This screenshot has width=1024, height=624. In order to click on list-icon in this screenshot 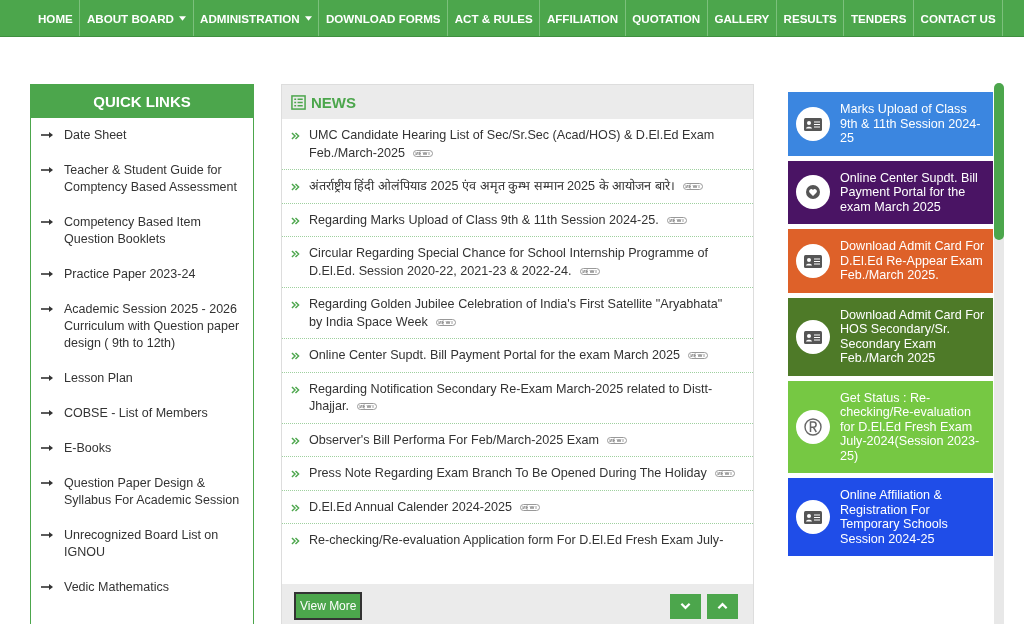, I will do `click(298, 102)`.